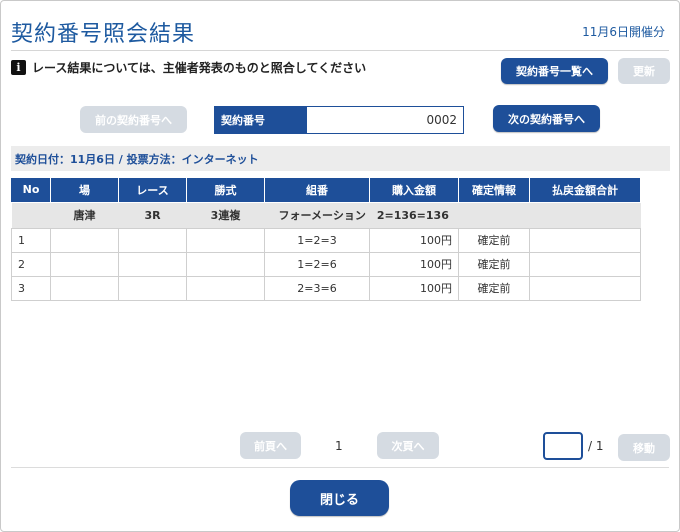 This screenshot has height=532, width=680. What do you see at coordinates (152, 190) in the screenshot?
I see `col-race: レース` at bounding box center [152, 190].